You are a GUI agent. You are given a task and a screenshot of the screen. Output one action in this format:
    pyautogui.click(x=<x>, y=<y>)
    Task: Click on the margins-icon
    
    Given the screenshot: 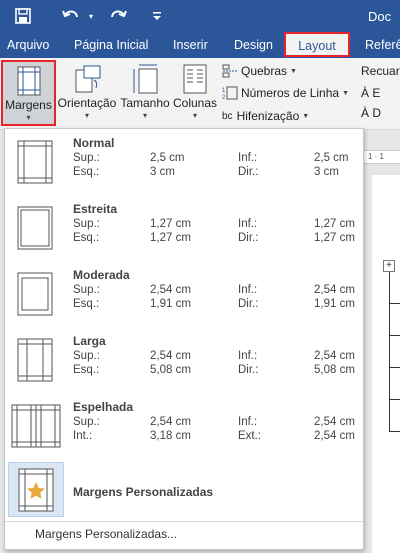 What is the action you would take?
    pyautogui.click(x=29, y=79)
    